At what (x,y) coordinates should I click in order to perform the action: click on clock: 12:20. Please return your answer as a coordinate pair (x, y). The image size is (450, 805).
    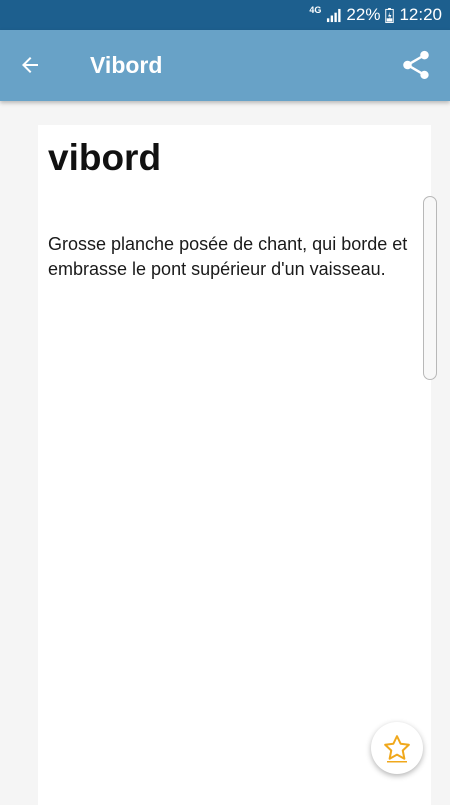
    Looking at the image, I should click on (420, 14).